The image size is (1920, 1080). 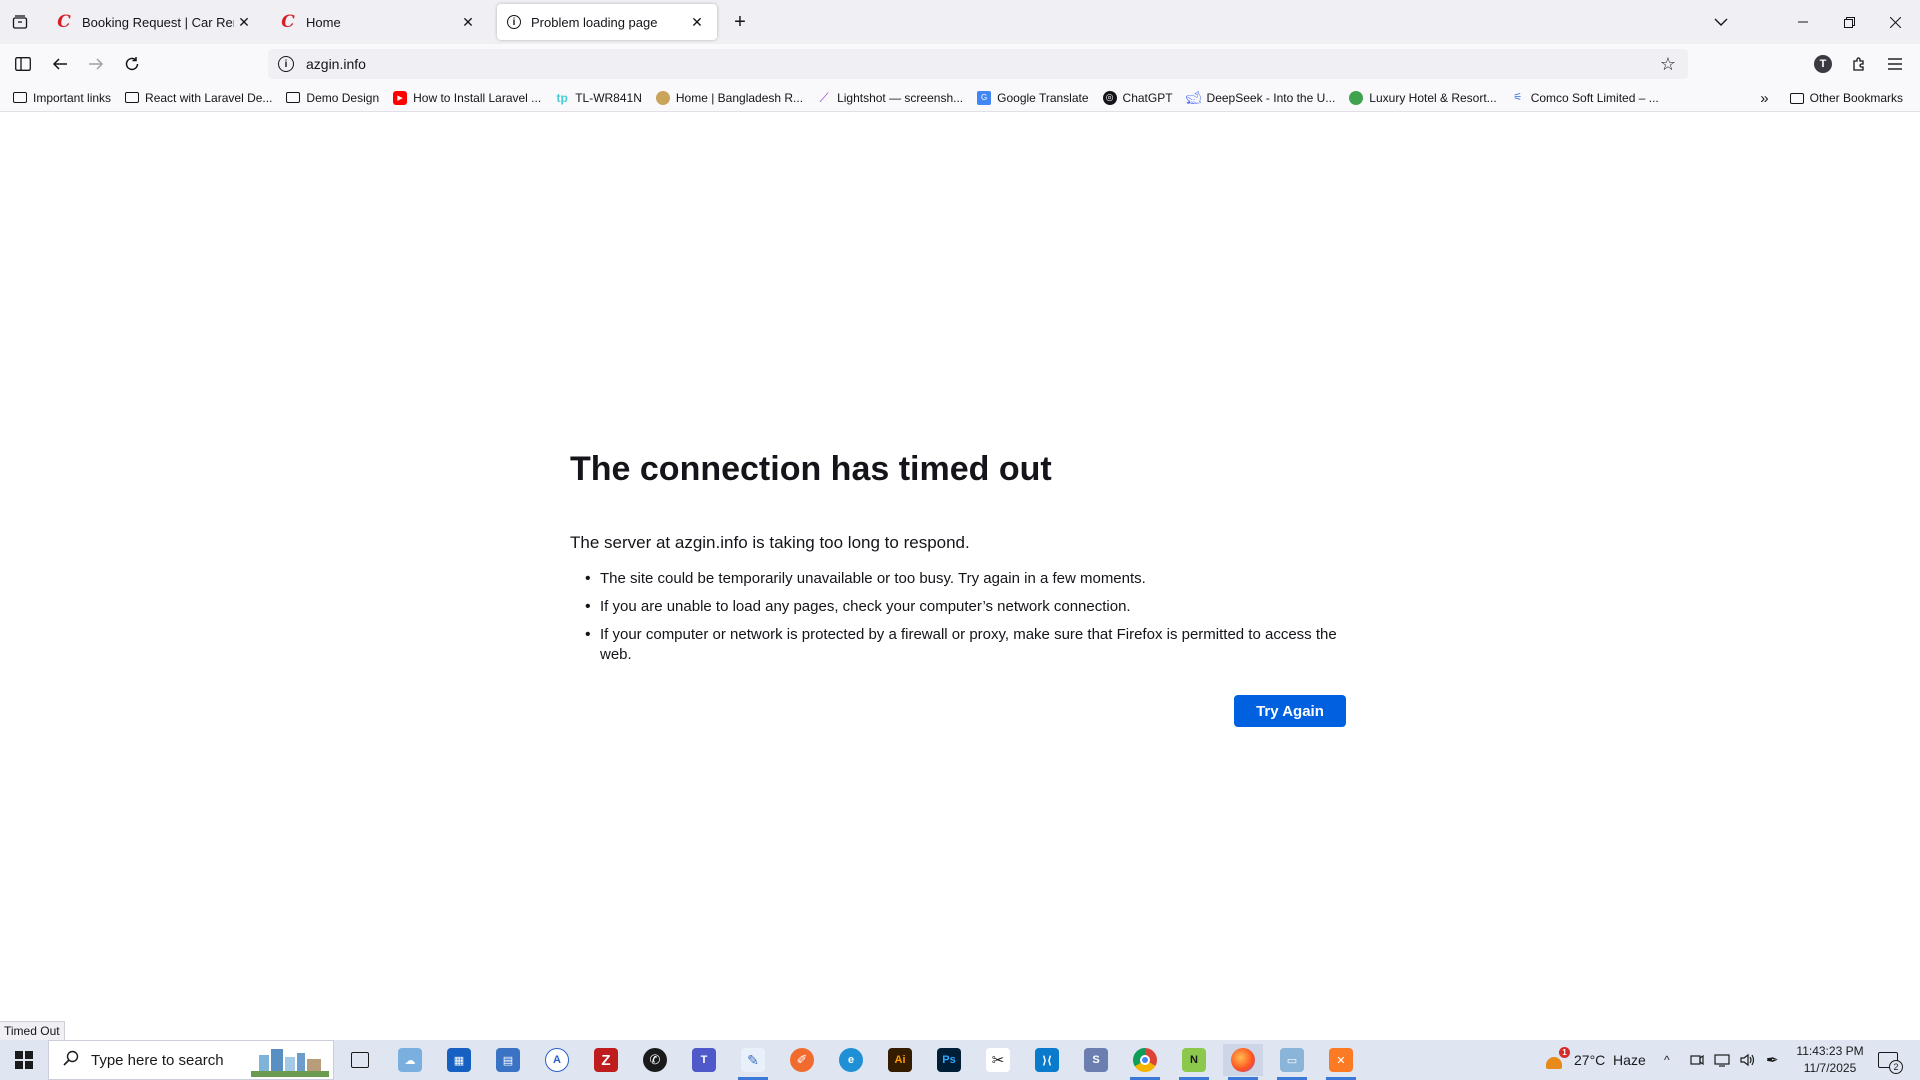 I want to click on taskbar-app-firefox, so click(x=1243, y=1062).